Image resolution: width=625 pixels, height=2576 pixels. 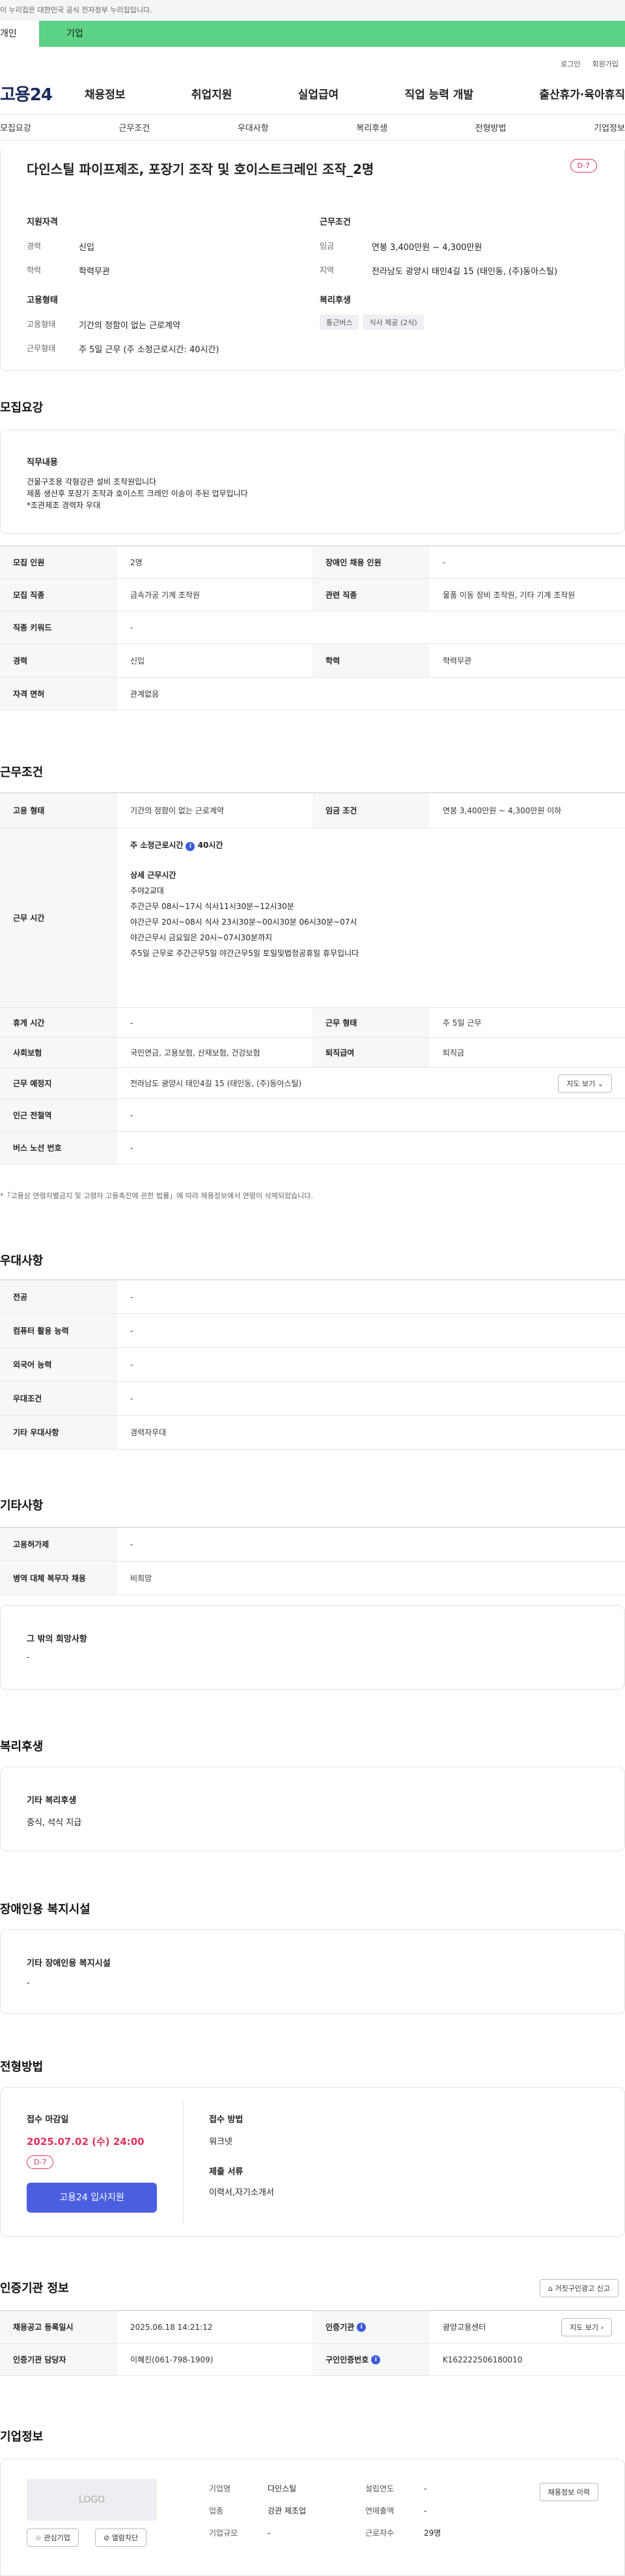 What do you see at coordinates (609, 127) in the screenshot?
I see `tab-company: 기업정보` at bounding box center [609, 127].